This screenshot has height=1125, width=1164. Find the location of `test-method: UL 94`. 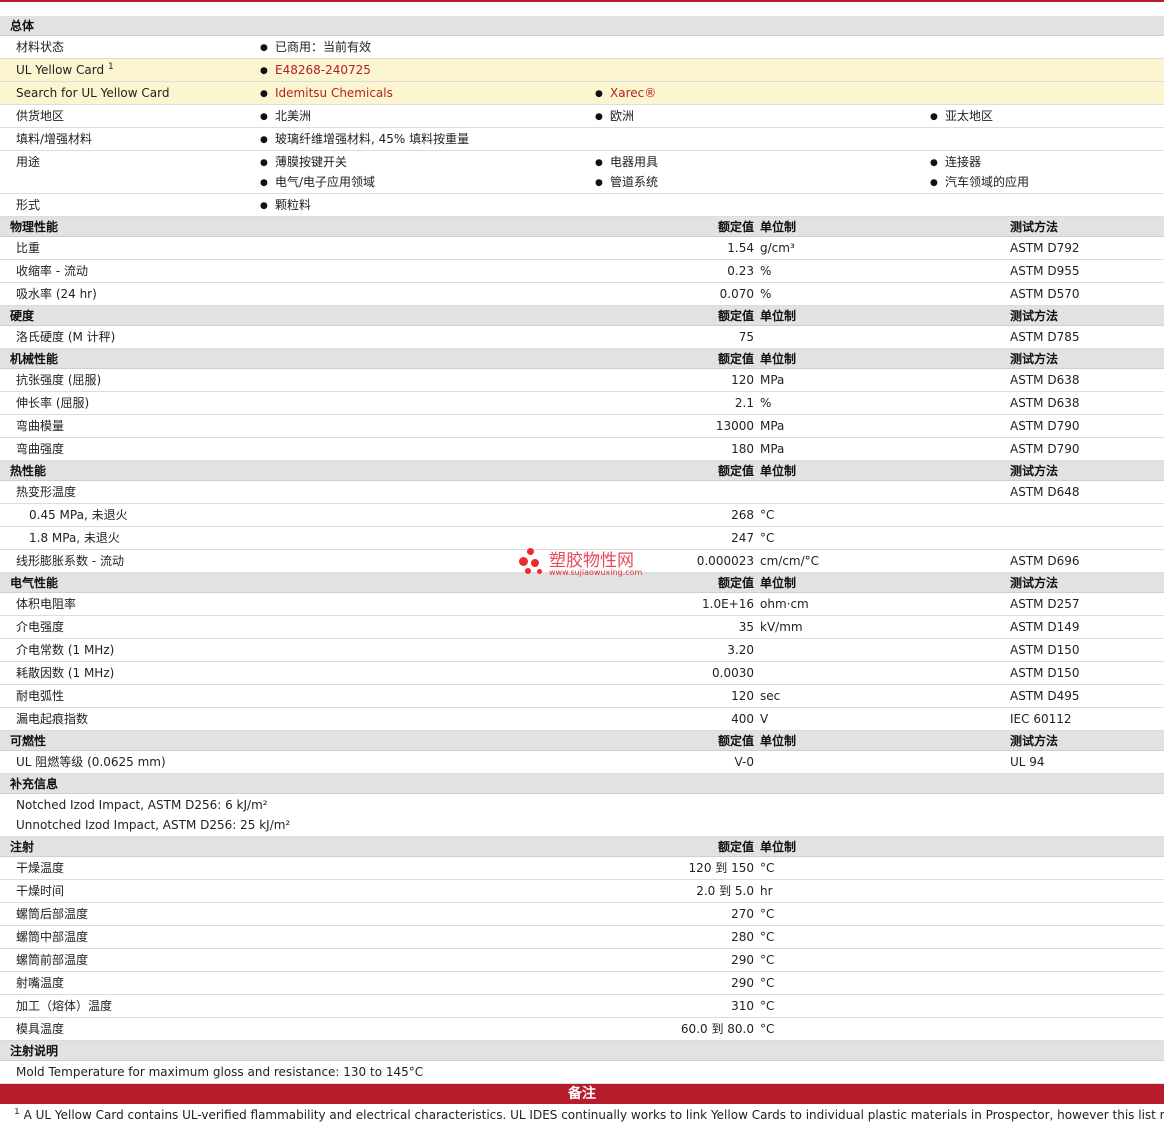

test-method: UL 94 is located at coordinates (1027, 762).